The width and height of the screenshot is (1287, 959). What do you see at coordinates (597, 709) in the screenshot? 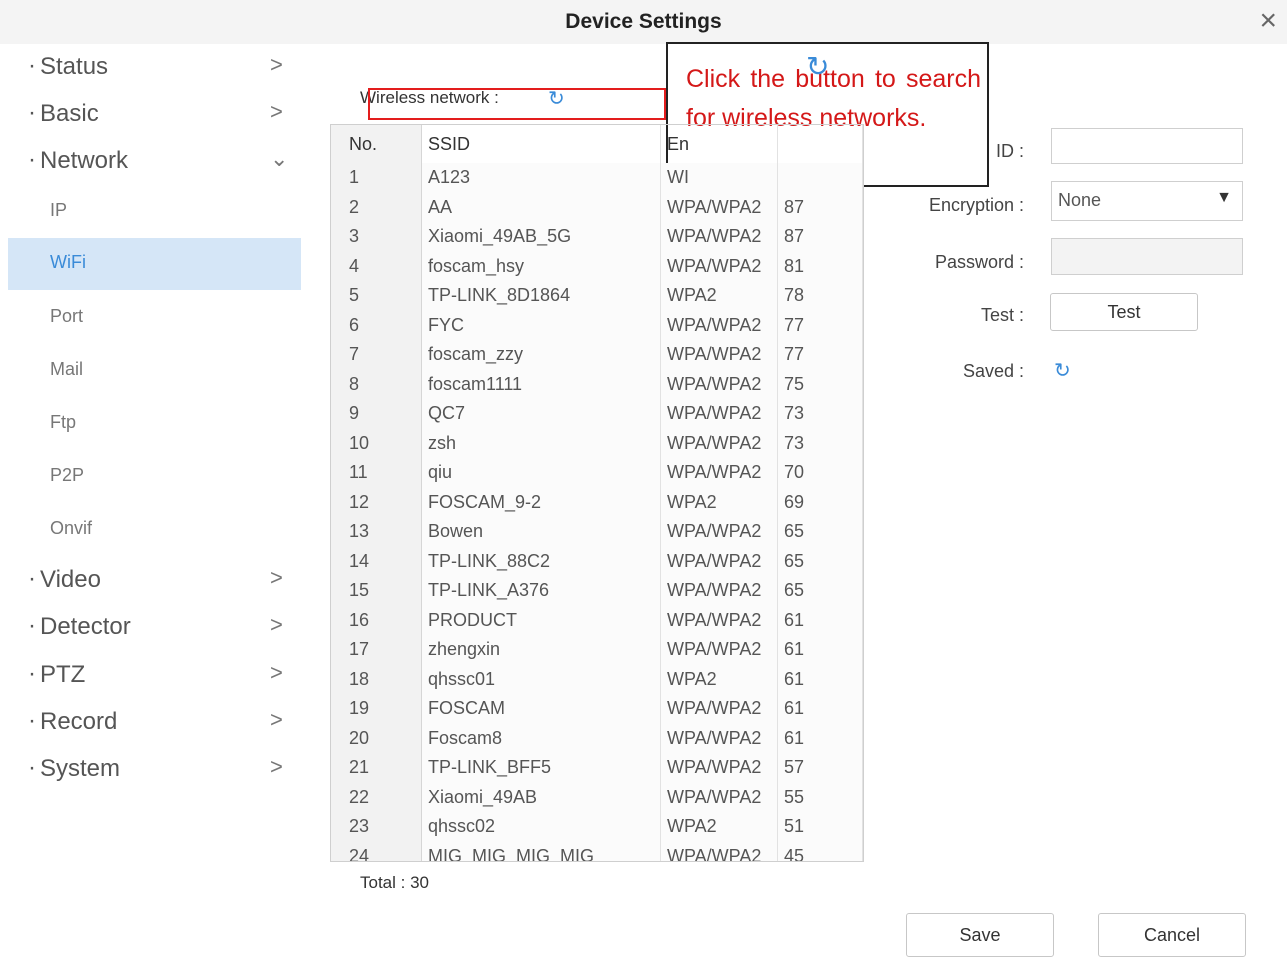
I see `table-row: 19 FOSCAM WPA/WPA2 61` at bounding box center [597, 709].